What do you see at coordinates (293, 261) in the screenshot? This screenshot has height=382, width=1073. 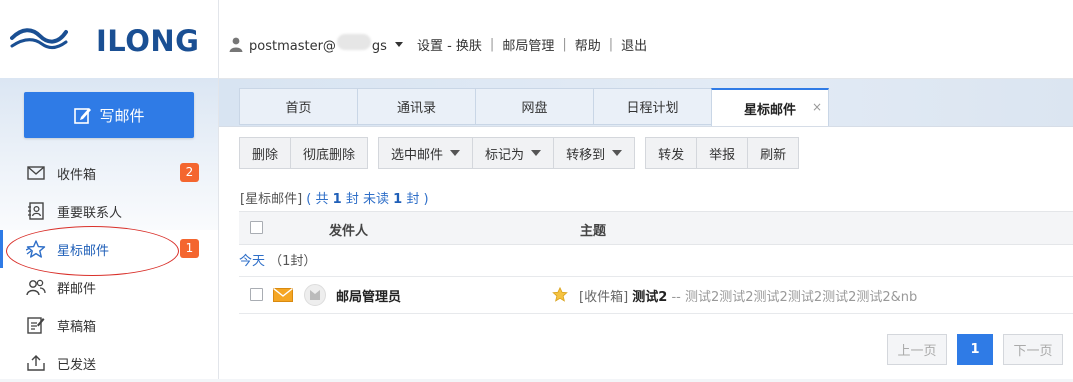 I see `date-group-count: （1封）` at bounding box center [293, 261].